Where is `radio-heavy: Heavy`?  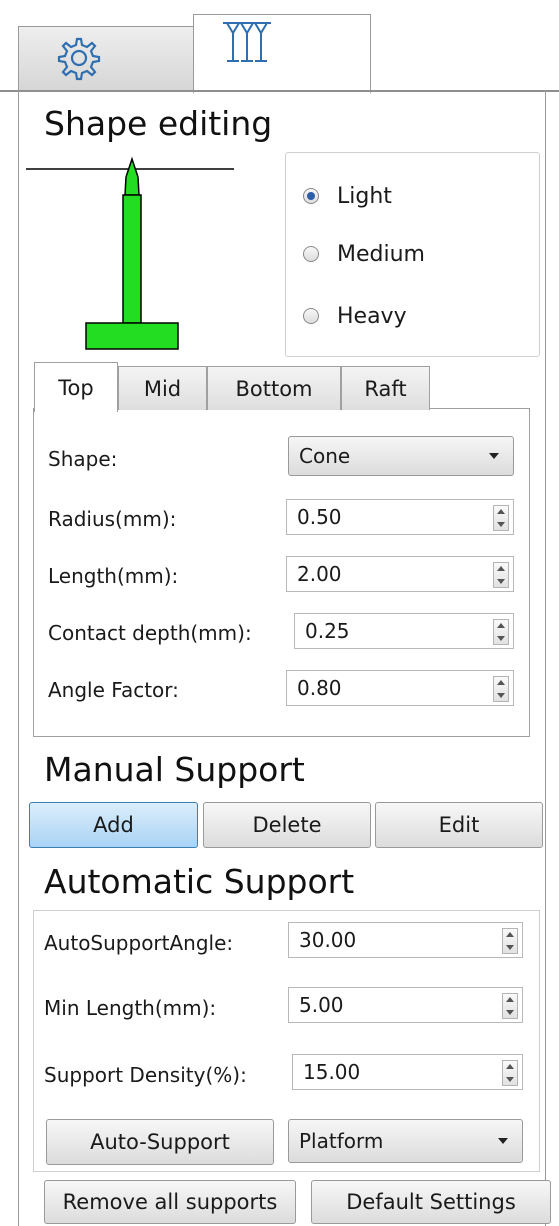 radio-heavy: Heavy is located at coordinates (355, 316).